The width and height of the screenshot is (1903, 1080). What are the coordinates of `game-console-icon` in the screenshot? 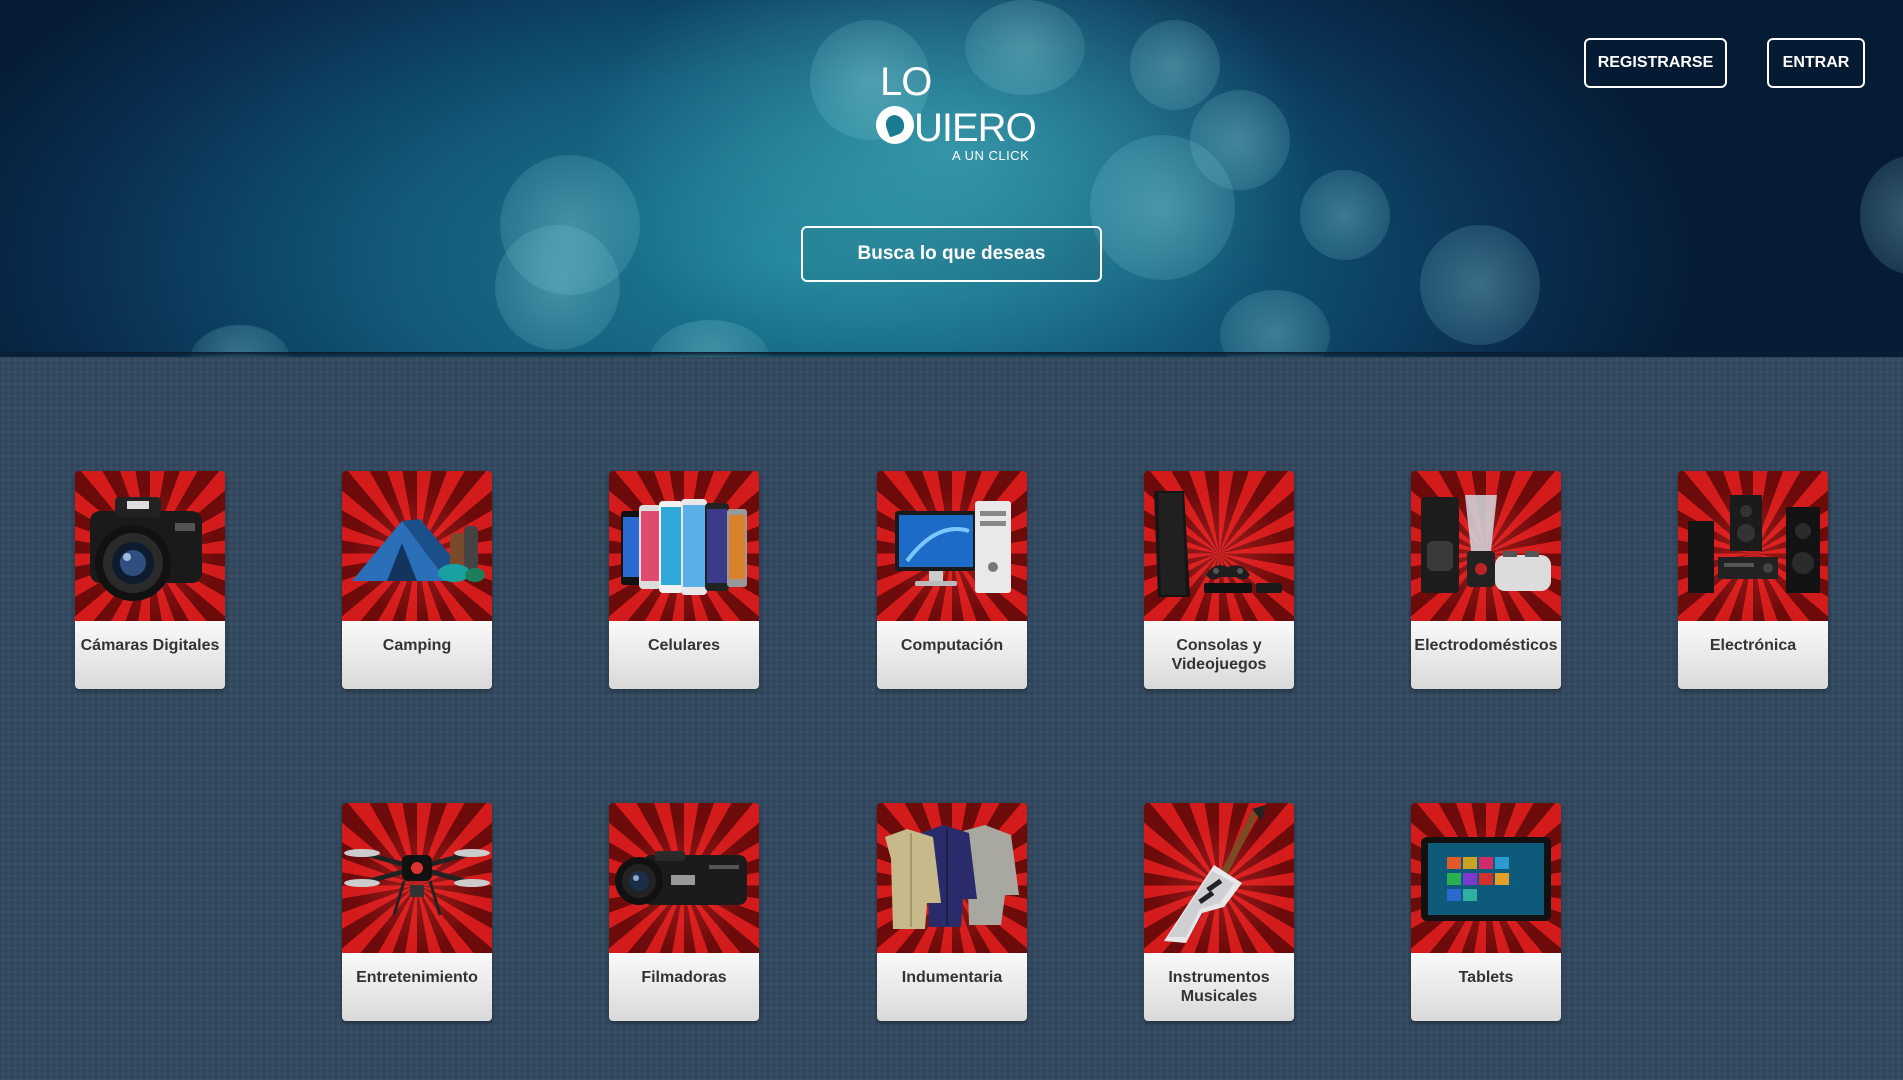 It's located at (1218, 544).